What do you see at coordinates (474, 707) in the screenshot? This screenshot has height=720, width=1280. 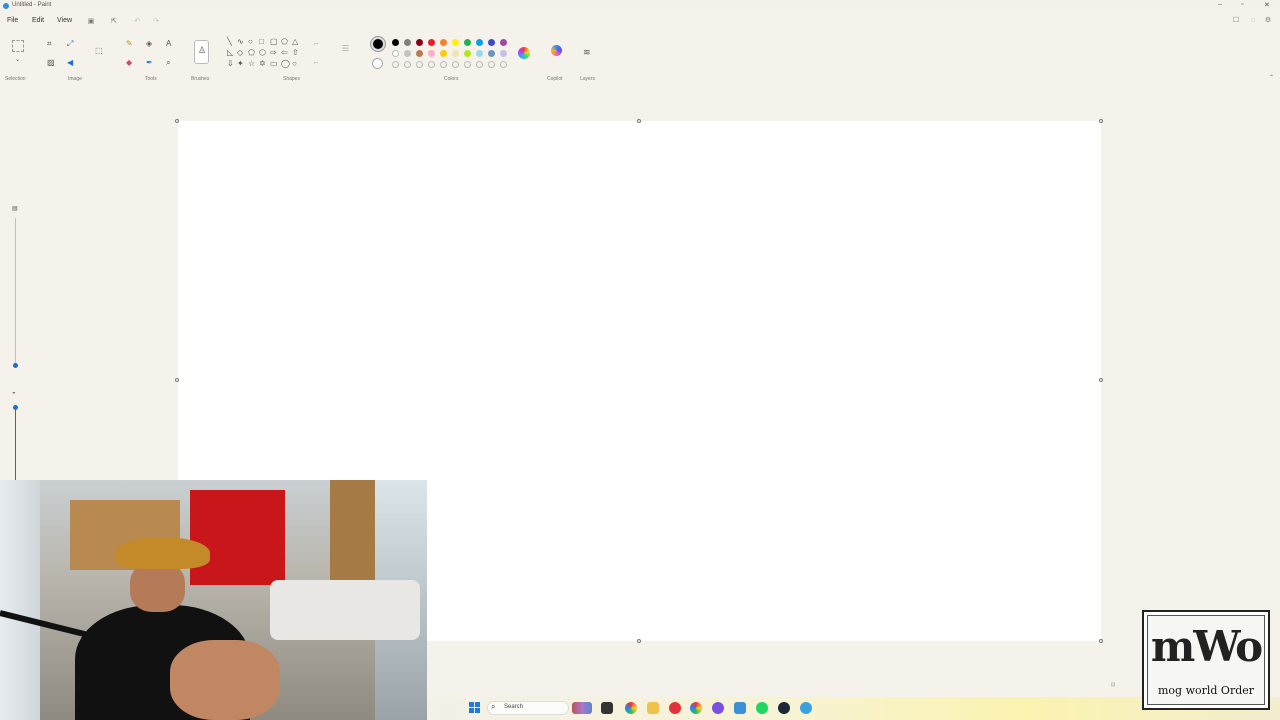 I see `start-icon` at bounding box center [474, 707].